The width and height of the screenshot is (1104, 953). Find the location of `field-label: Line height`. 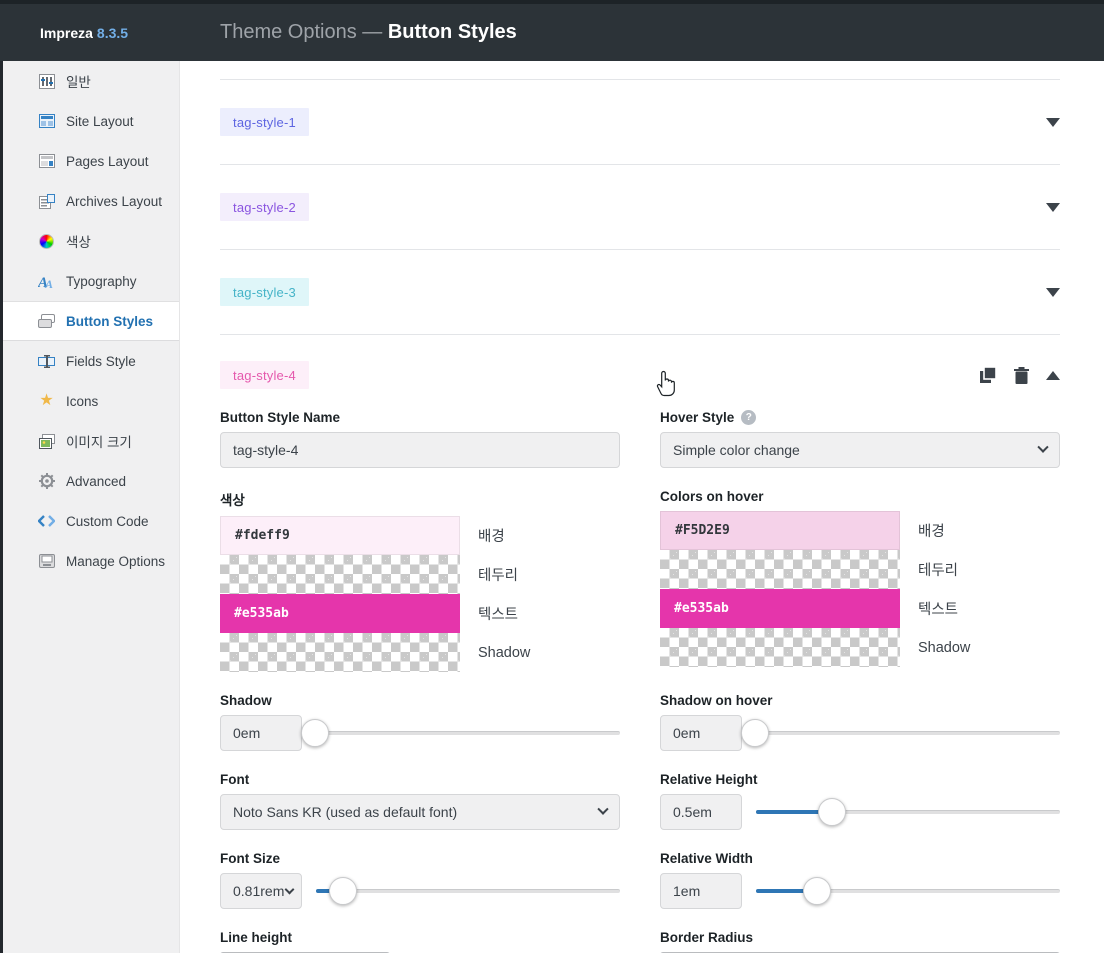

field-label: Line height is located at coordinates (256, 937).